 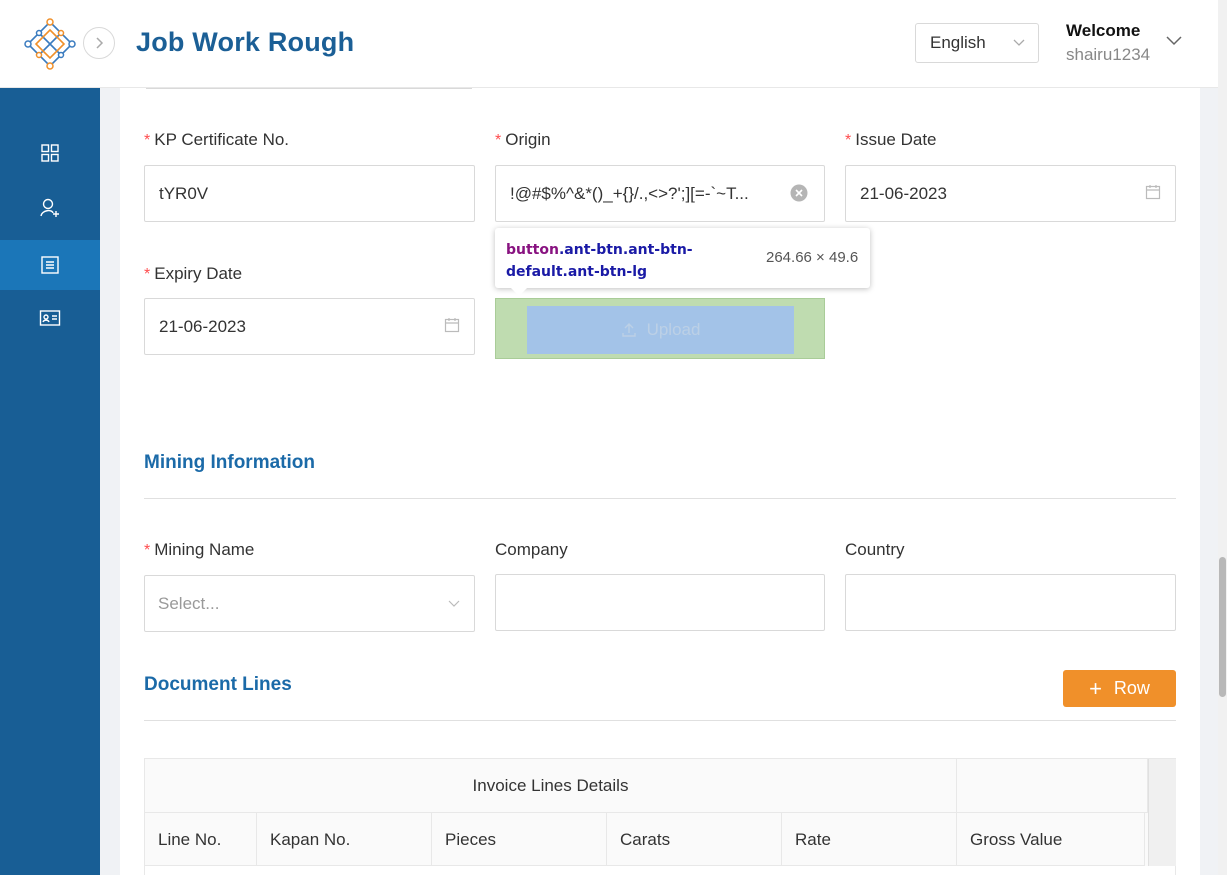 What do you see at coordinates (875, 549) in the screenshot?
I see `country-label: Country` at bounding box center [875, 549].